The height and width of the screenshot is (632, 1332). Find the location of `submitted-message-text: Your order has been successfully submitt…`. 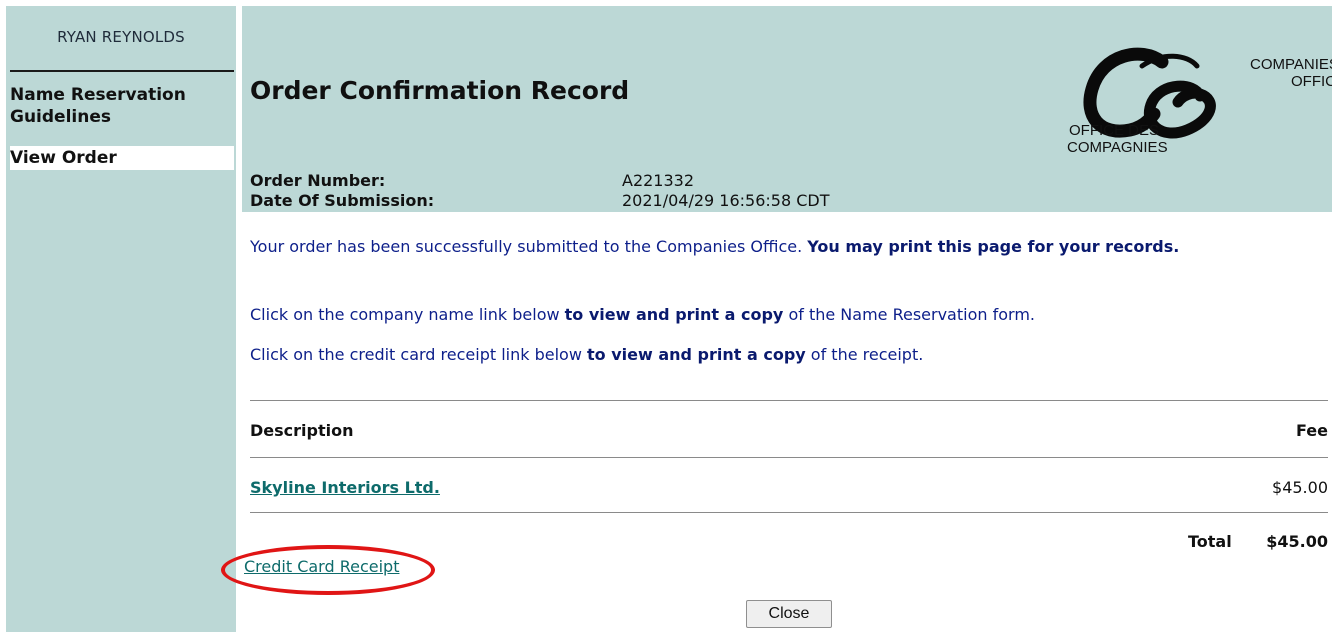

submitted-message-text: Your order has been successfully submitt… is located at coordinates (529, 246).